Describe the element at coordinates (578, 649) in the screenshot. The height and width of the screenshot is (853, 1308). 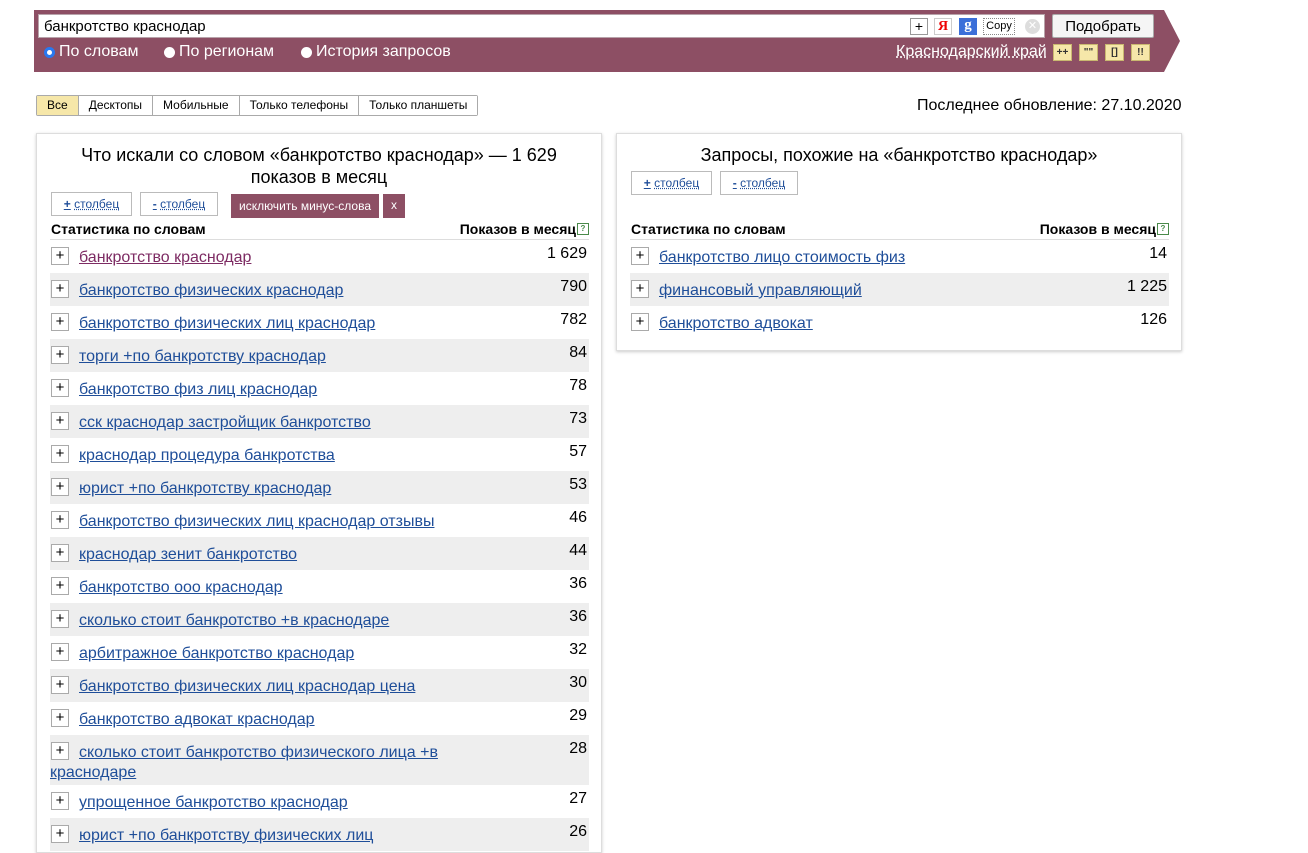
I see `phrase-count: 32` at that location.